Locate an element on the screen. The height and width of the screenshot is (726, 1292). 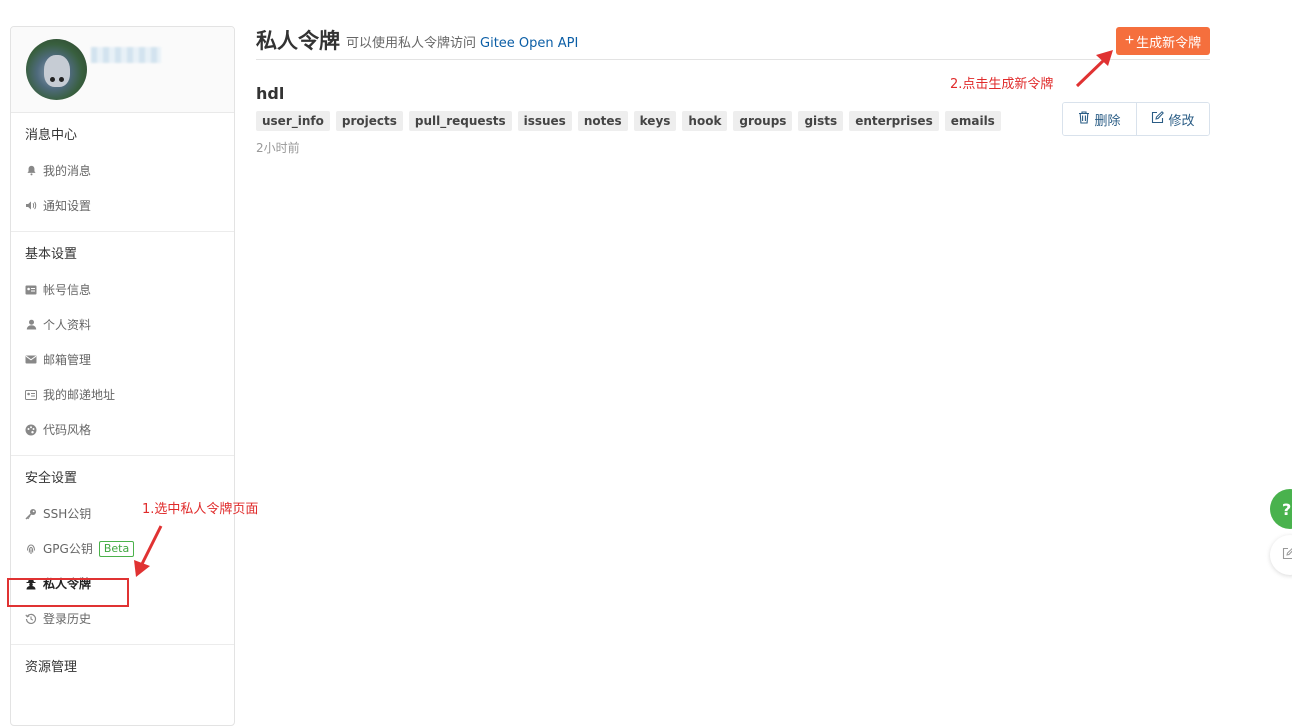
beta-badge: Beta is located at coordinates (116, 548).